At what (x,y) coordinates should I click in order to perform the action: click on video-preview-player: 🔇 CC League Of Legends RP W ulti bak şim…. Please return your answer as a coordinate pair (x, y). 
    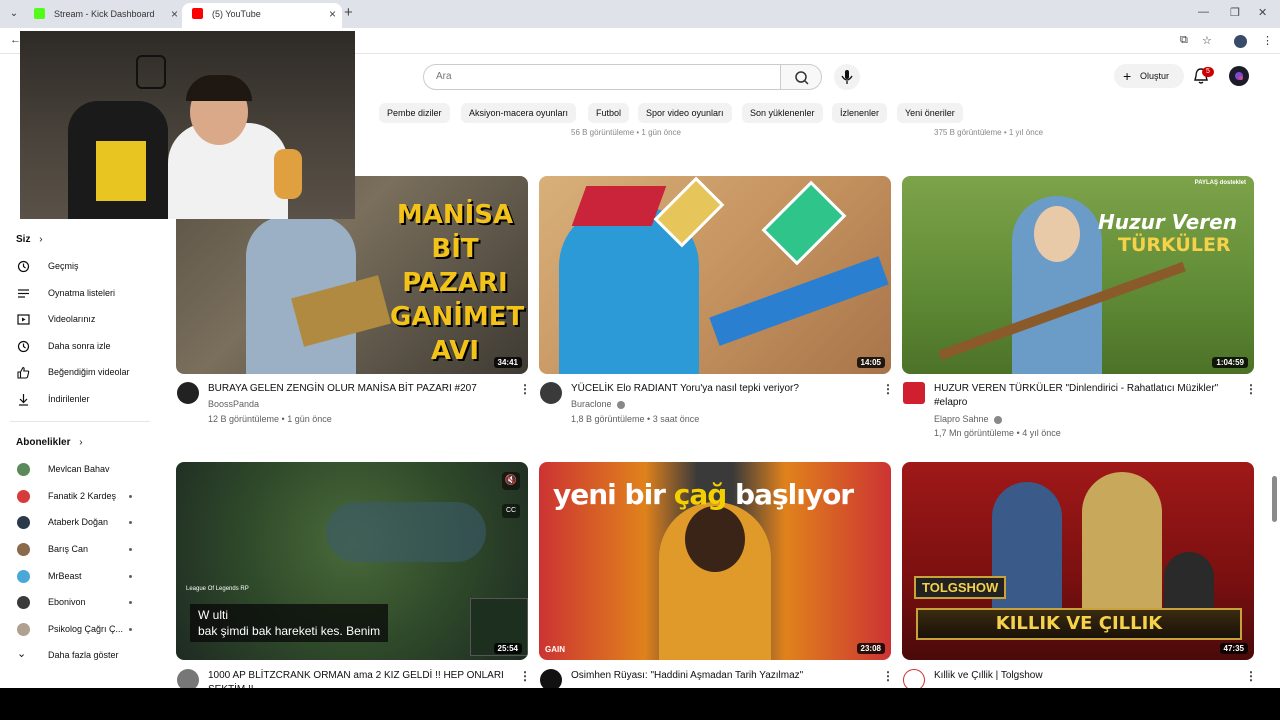
    Looking at the image, I should click on (352, 561).